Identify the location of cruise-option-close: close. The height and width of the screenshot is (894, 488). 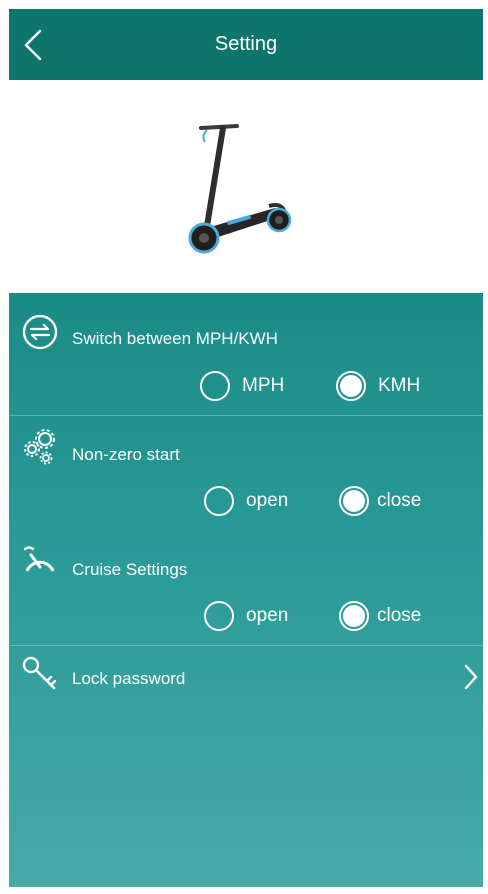
(380, 616).